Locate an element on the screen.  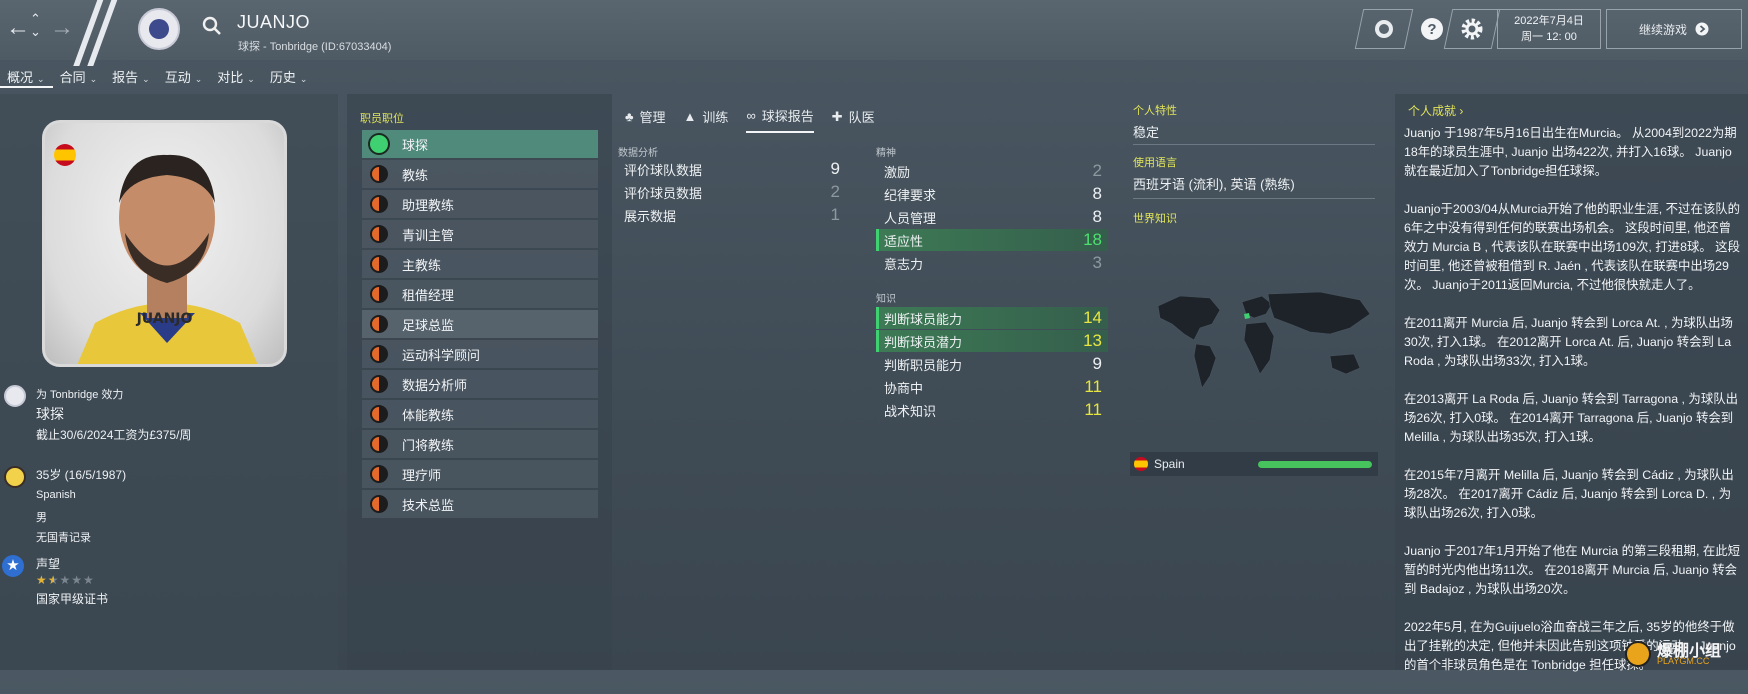
attr-value: 8 is located at coordinates (1097, 193).